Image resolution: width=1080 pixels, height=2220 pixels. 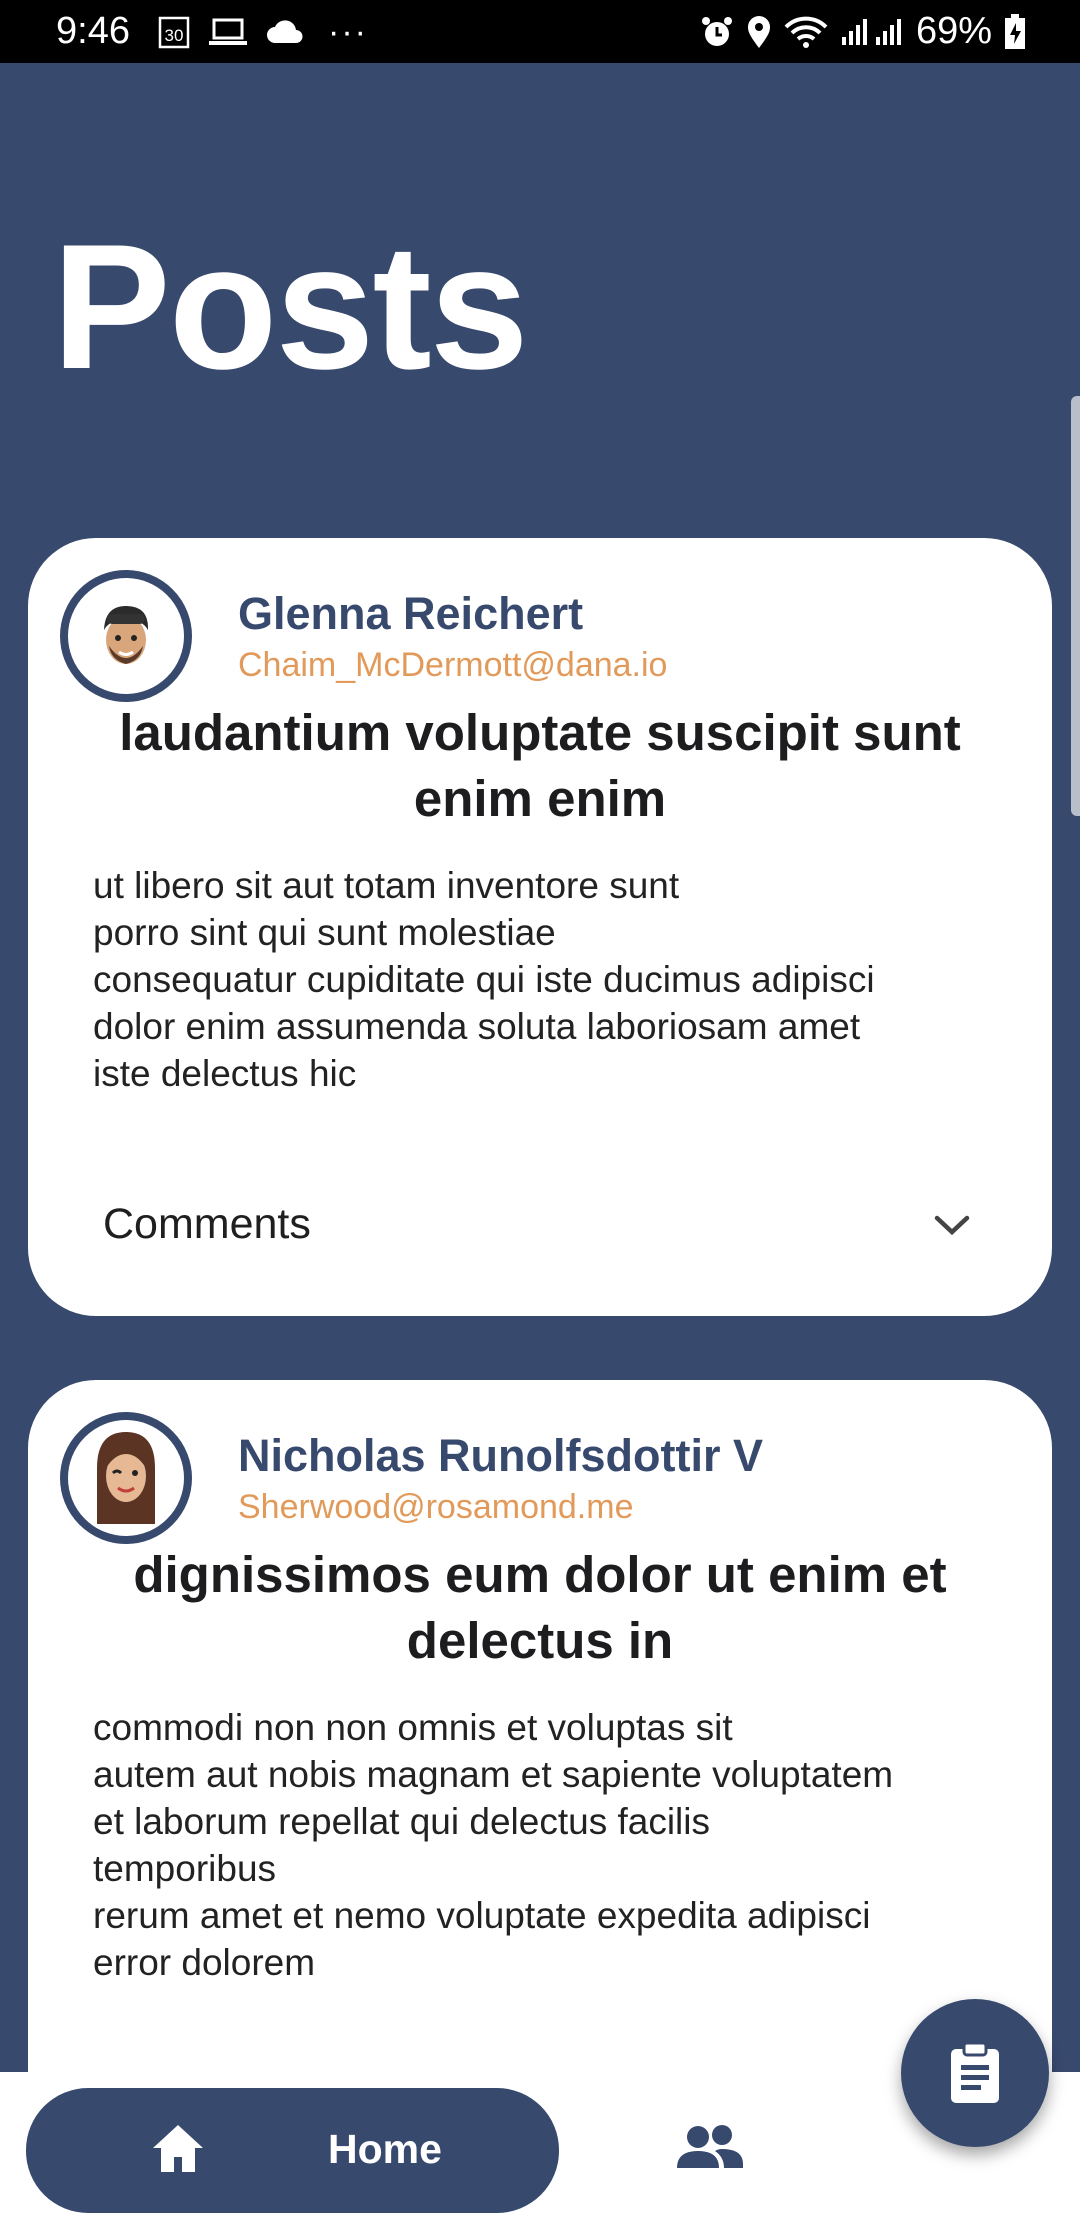 What do you see at coordinates (228, 32) in the screenshot?
I see `laptop-icon` at bounding box center [228, 32].